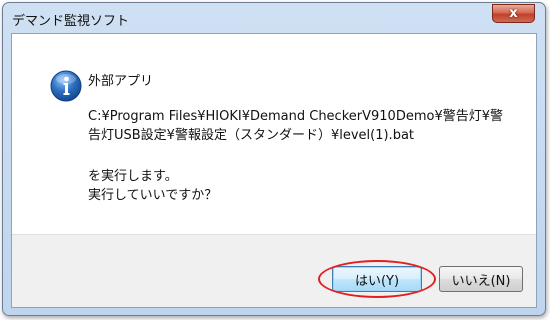 Image resolution: width=550 pixels, height=320 pixels. Describe the element at coordinates (153, 195) in the screenshot. I see `message-line-2: 実行していいですか？` at that location.